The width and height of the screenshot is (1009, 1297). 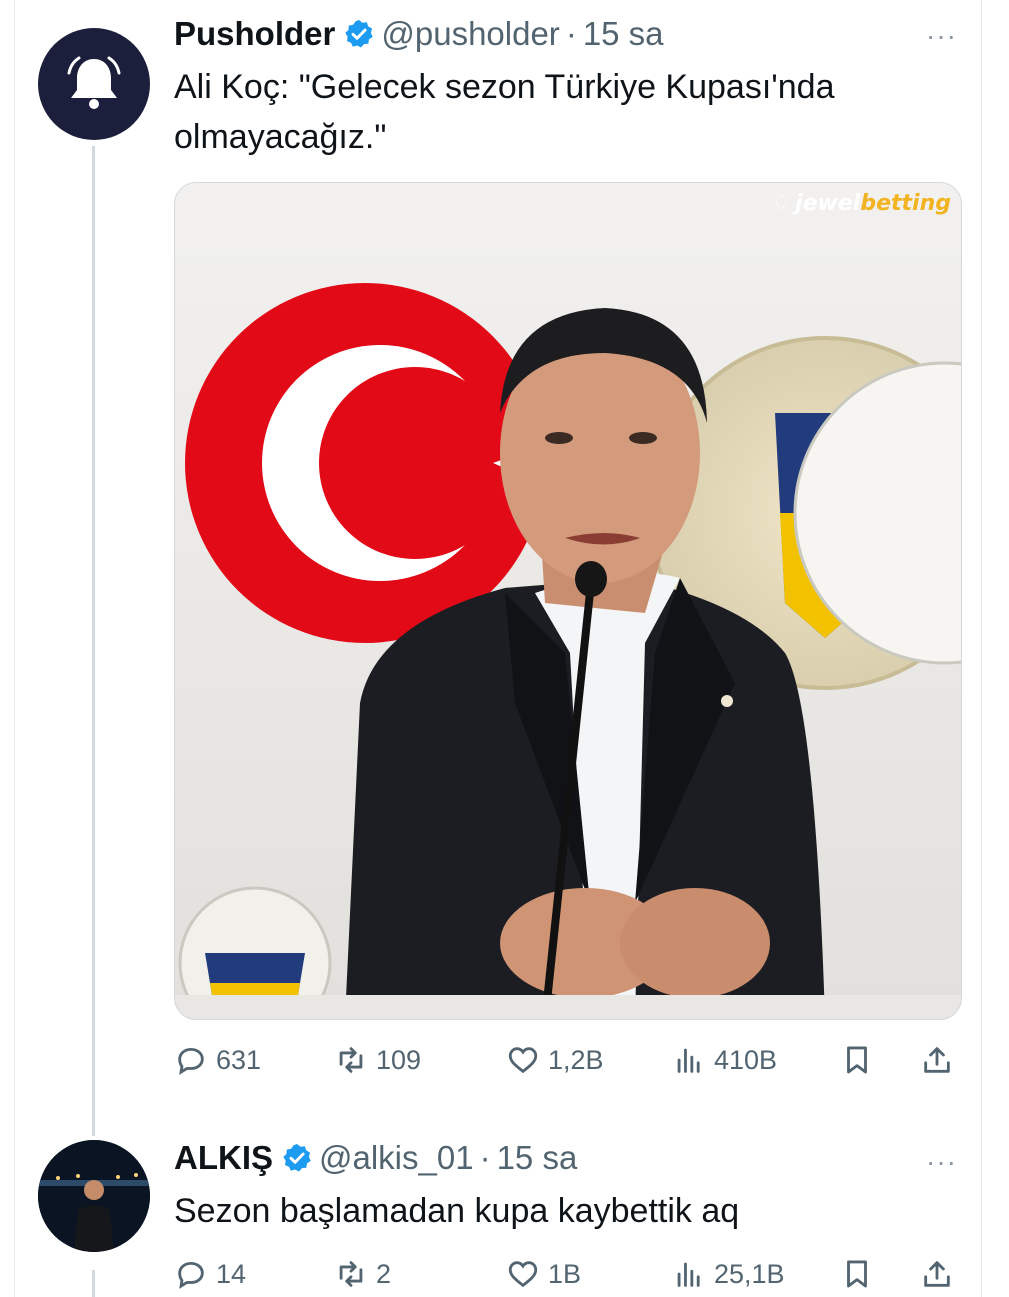 I want to click on retweet-button: 109, so click(x=377, y=1060).